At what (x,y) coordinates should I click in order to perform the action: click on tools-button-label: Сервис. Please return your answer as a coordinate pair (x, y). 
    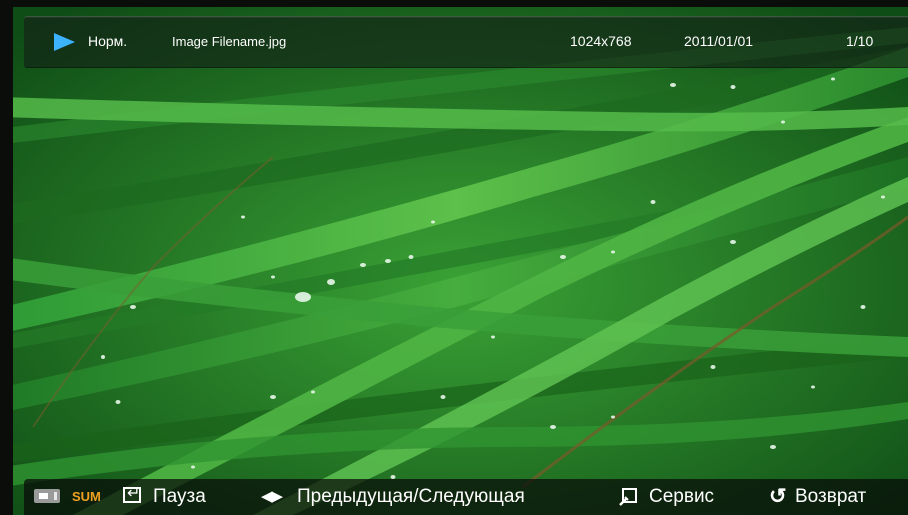
    Looking at the image, I should click on (681, 497).